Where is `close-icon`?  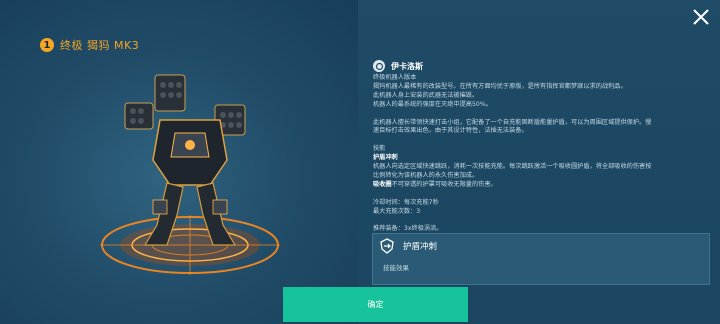 close-icon is located at coordinates (701, 17).